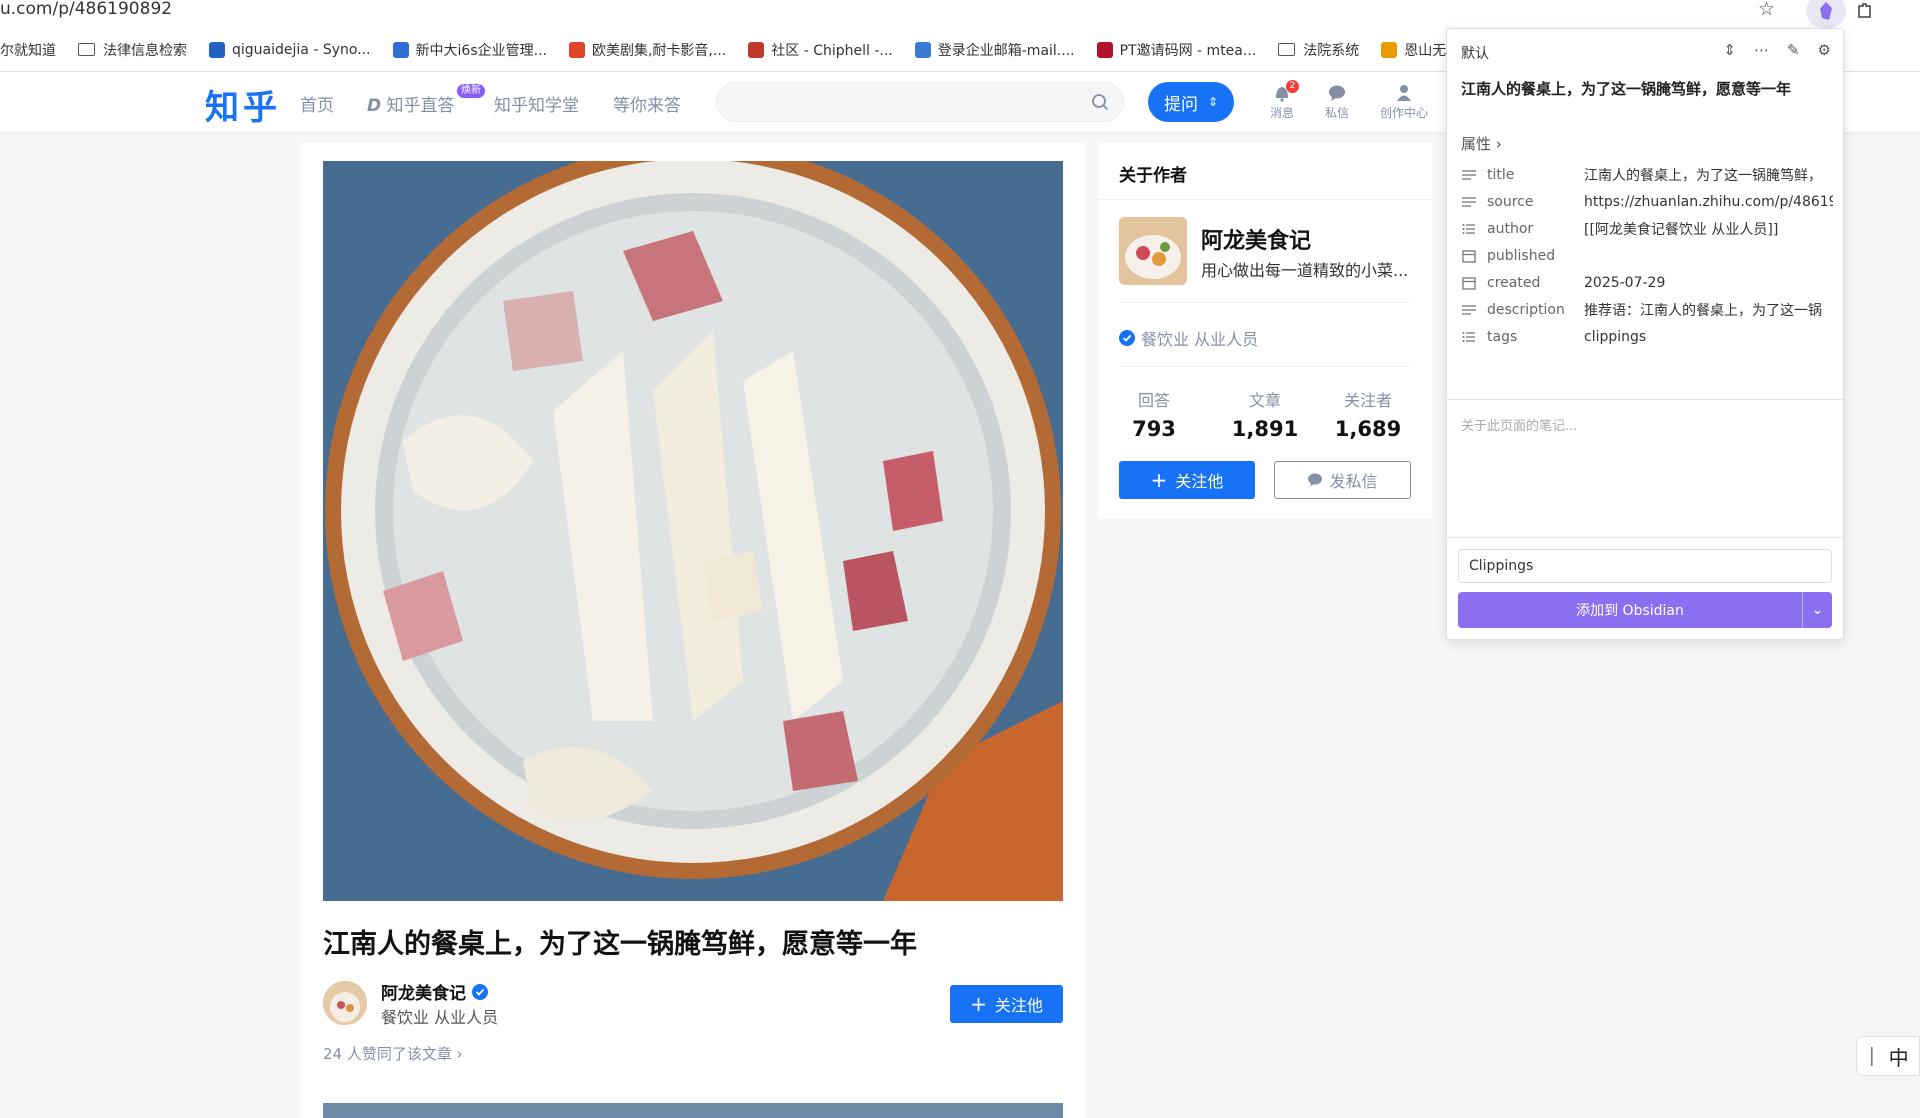 The height and width of the screenshot is (1118, 1920). Describe the element at coordinates (1761, 50) in the screenshot. I see `more-icon: ⋯` at that location.